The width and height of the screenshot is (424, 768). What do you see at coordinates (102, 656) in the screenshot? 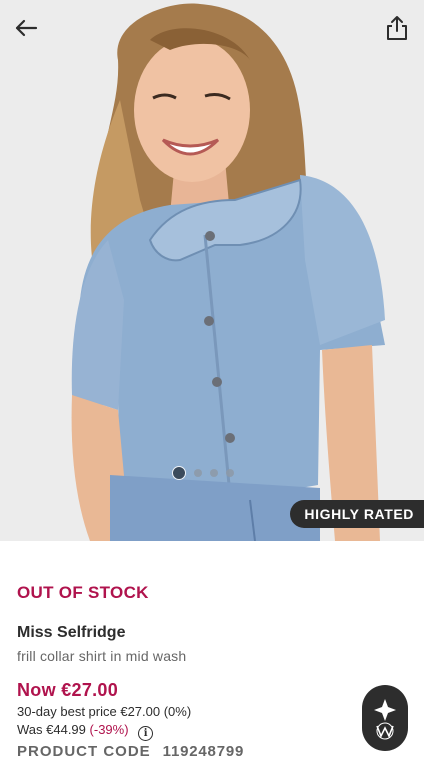
I see `product-name: frill collar shirt in mid wash` at bounding box center [102, 656].